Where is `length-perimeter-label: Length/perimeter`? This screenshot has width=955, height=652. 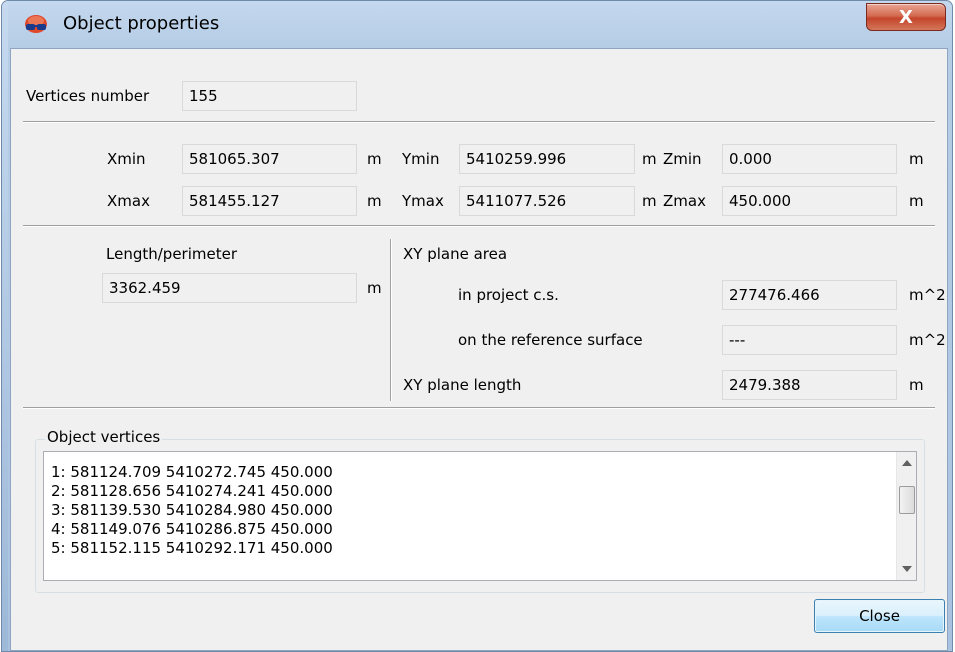
length-perimeter-label: Length/perimeter is located at coordinates (171, 254).